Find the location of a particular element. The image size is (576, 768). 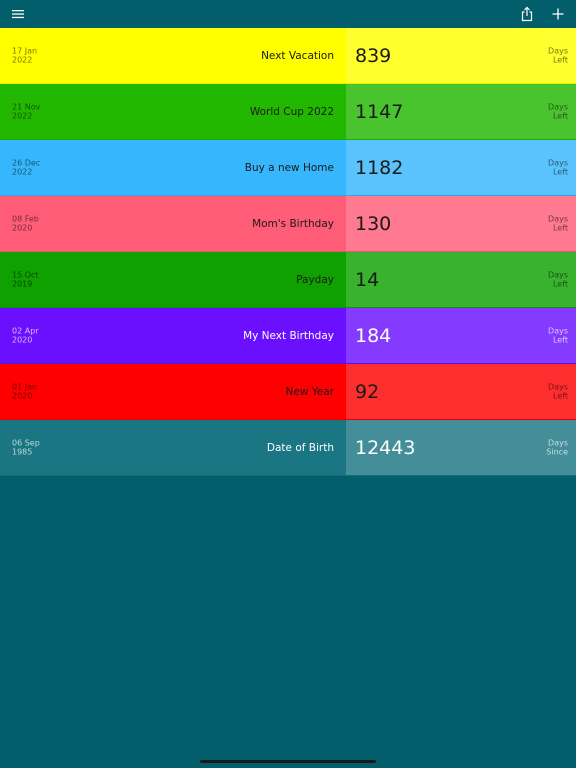

event-day-count: 14 is located at coordinates (367, 279).